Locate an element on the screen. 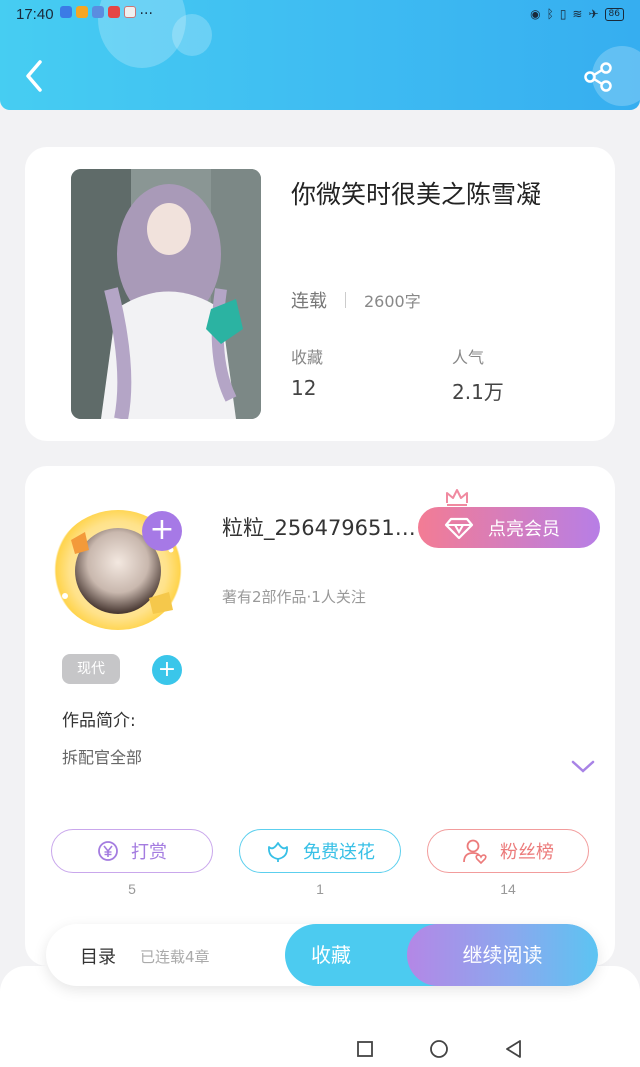 The height and width of the screenshot is (1067, 640). user-heart-icon is located at coordinates (475, 851).